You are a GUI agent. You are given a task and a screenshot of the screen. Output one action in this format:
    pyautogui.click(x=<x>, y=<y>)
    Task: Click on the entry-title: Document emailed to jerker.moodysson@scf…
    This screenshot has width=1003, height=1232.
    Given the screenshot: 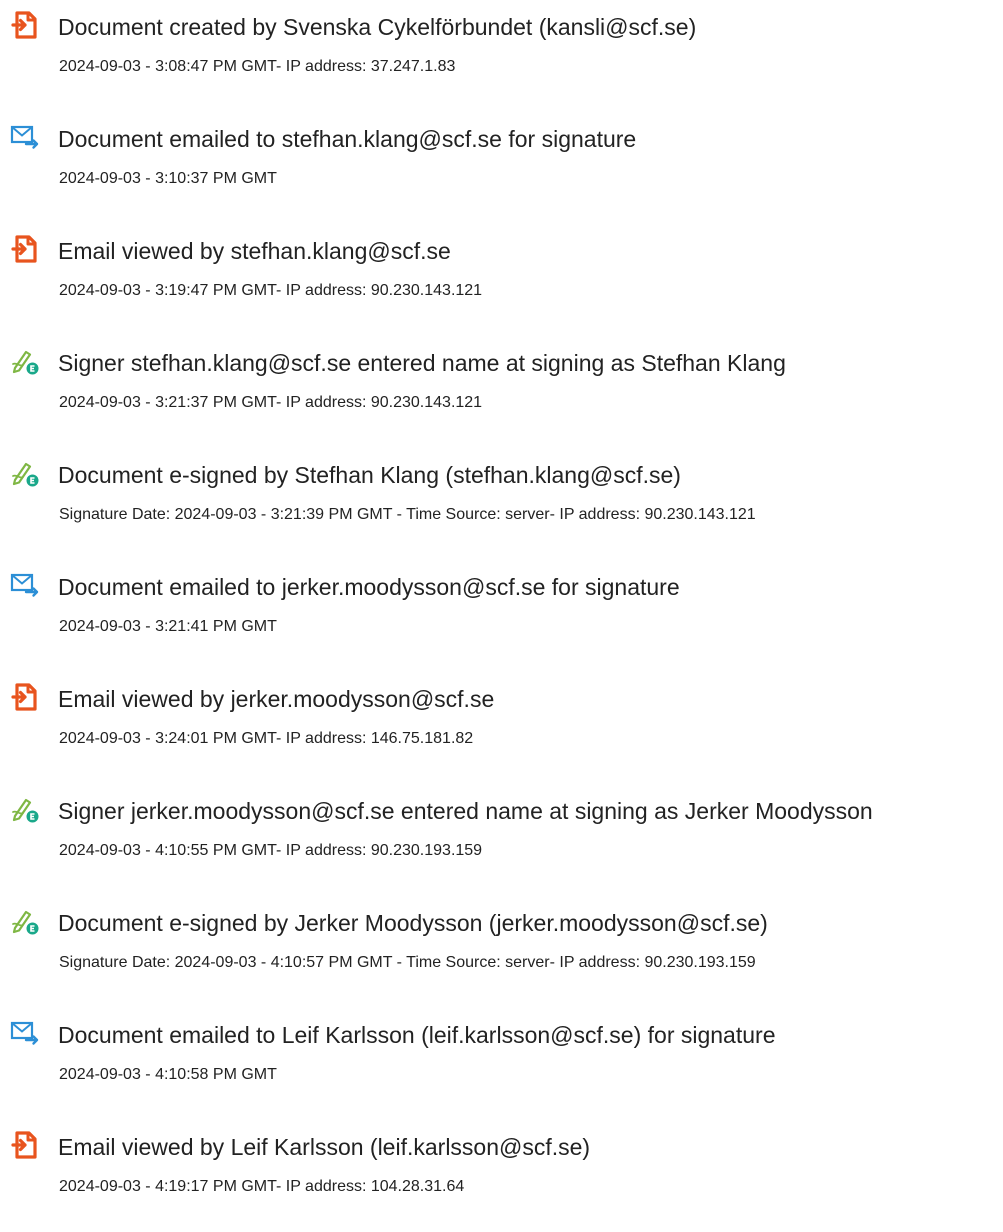 What is the action you would take?
    pyautogui.click(x=369, y=587)
    